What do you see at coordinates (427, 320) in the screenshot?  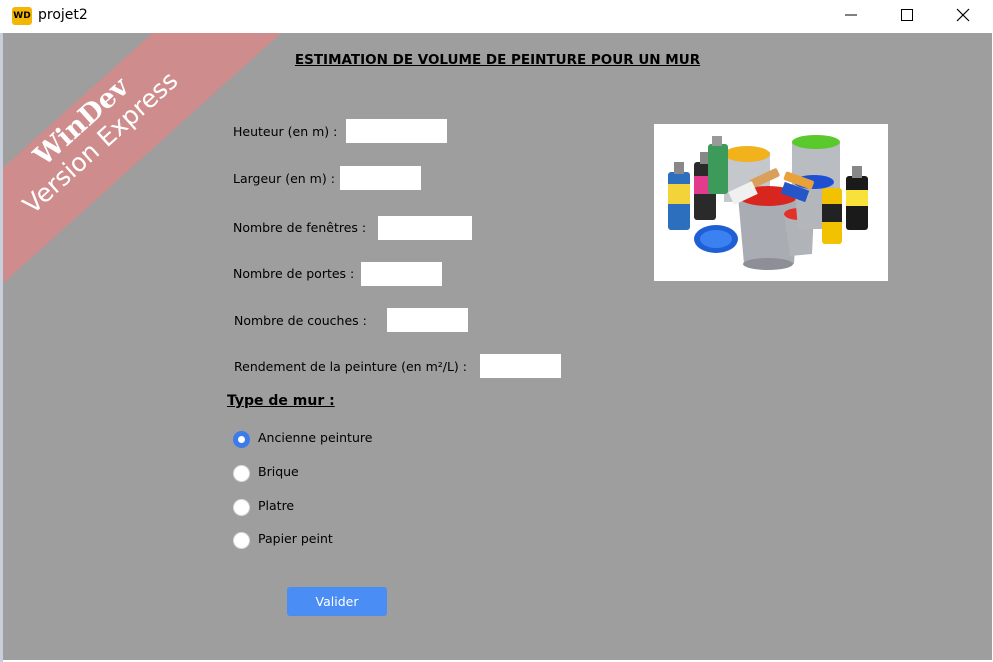 I see `coats-count-input` at bounding box center [427, 320].